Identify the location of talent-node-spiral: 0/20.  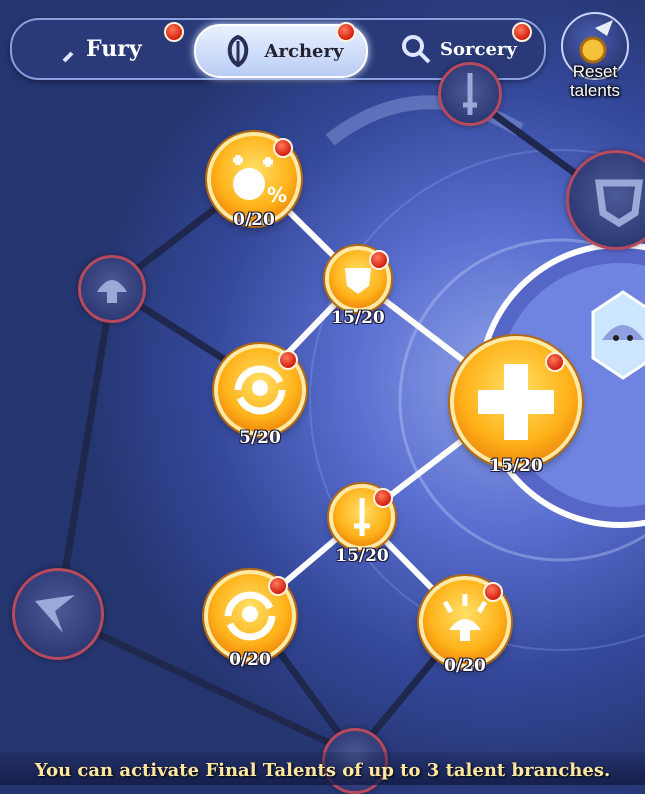
(250, 620).